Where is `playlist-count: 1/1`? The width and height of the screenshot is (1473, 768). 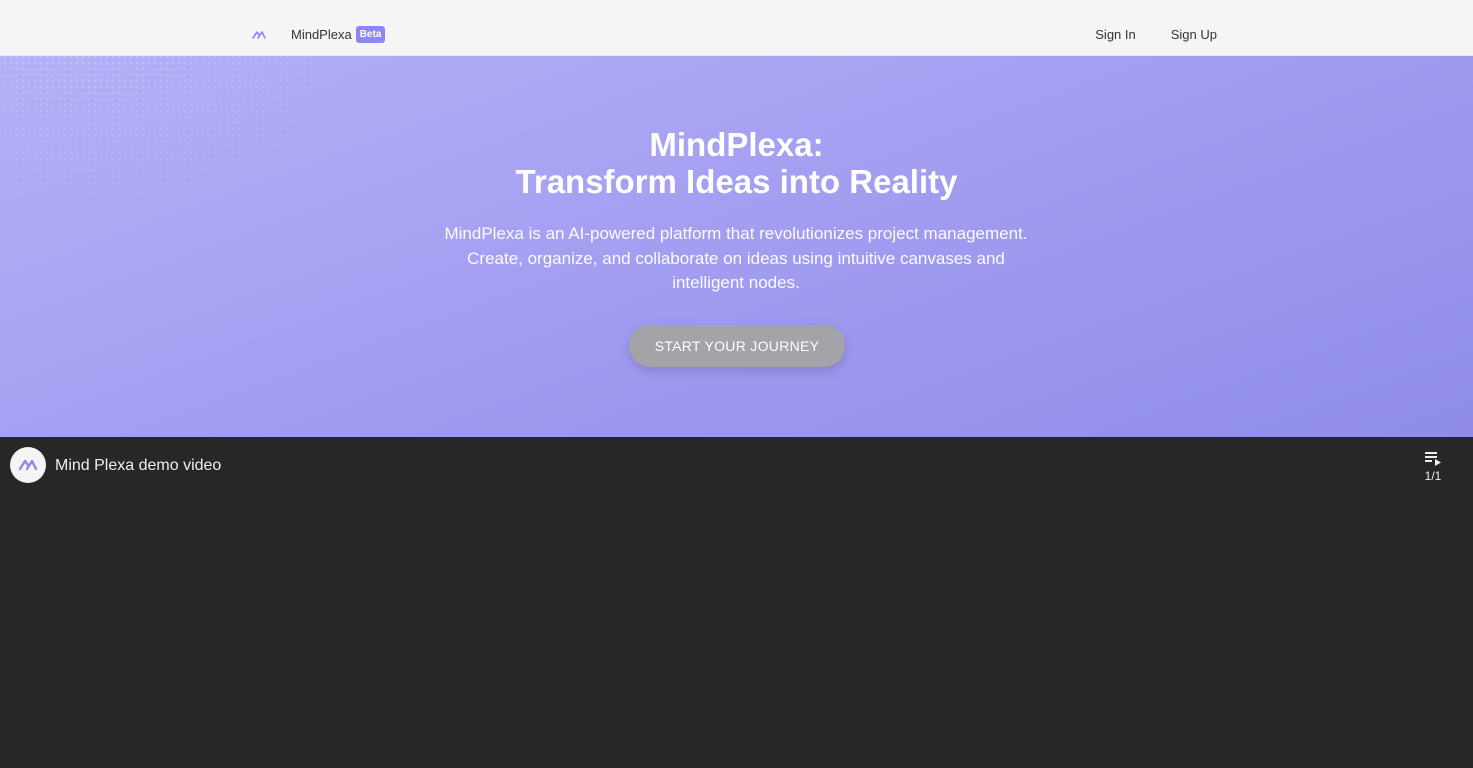
playlist-count: 1/1 is located at coordinates (1433, 476).